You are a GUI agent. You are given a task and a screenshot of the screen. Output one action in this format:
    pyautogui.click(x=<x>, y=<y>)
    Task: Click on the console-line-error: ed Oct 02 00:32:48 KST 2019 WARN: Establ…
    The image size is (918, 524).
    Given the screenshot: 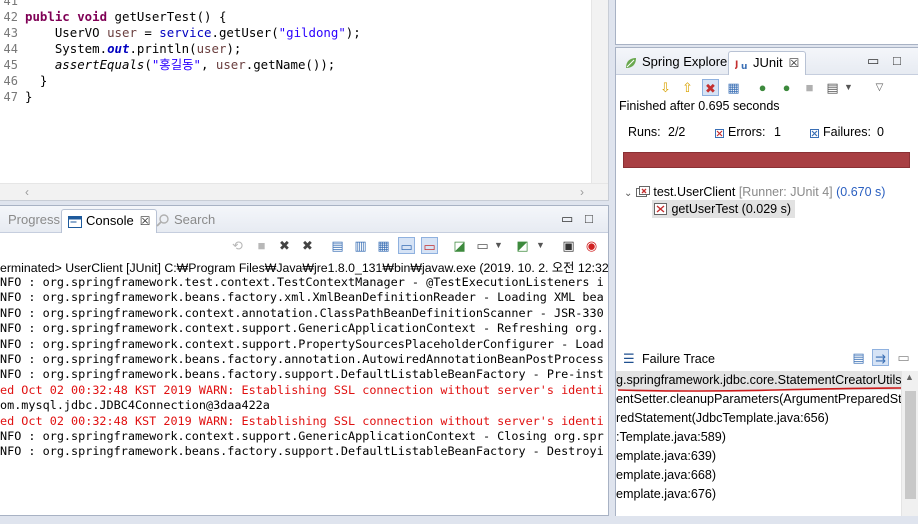 What is the action you would take?
    pyautogui.click(x=302, y=420)
    